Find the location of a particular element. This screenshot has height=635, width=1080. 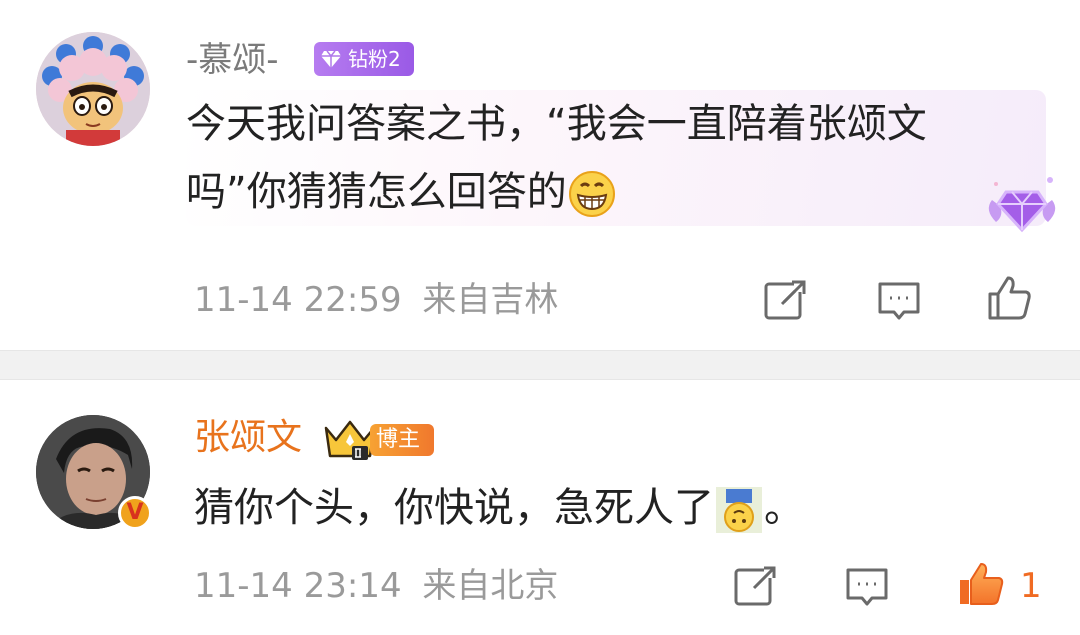

verified-badge: V is located at coordinates (135, 513).